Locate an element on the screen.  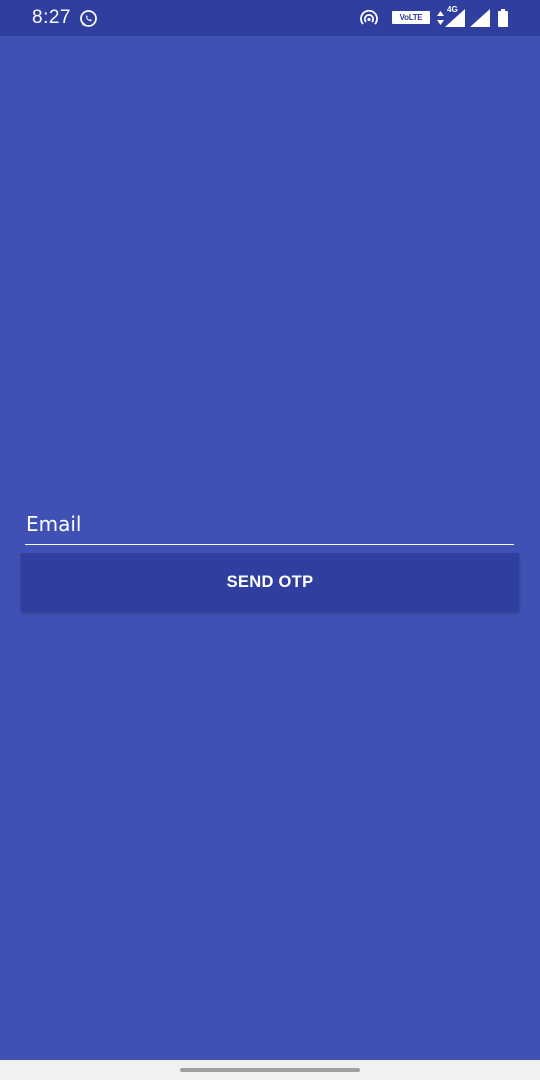
send-otp-button: SEND OTP is located at coordinates (270, 582).